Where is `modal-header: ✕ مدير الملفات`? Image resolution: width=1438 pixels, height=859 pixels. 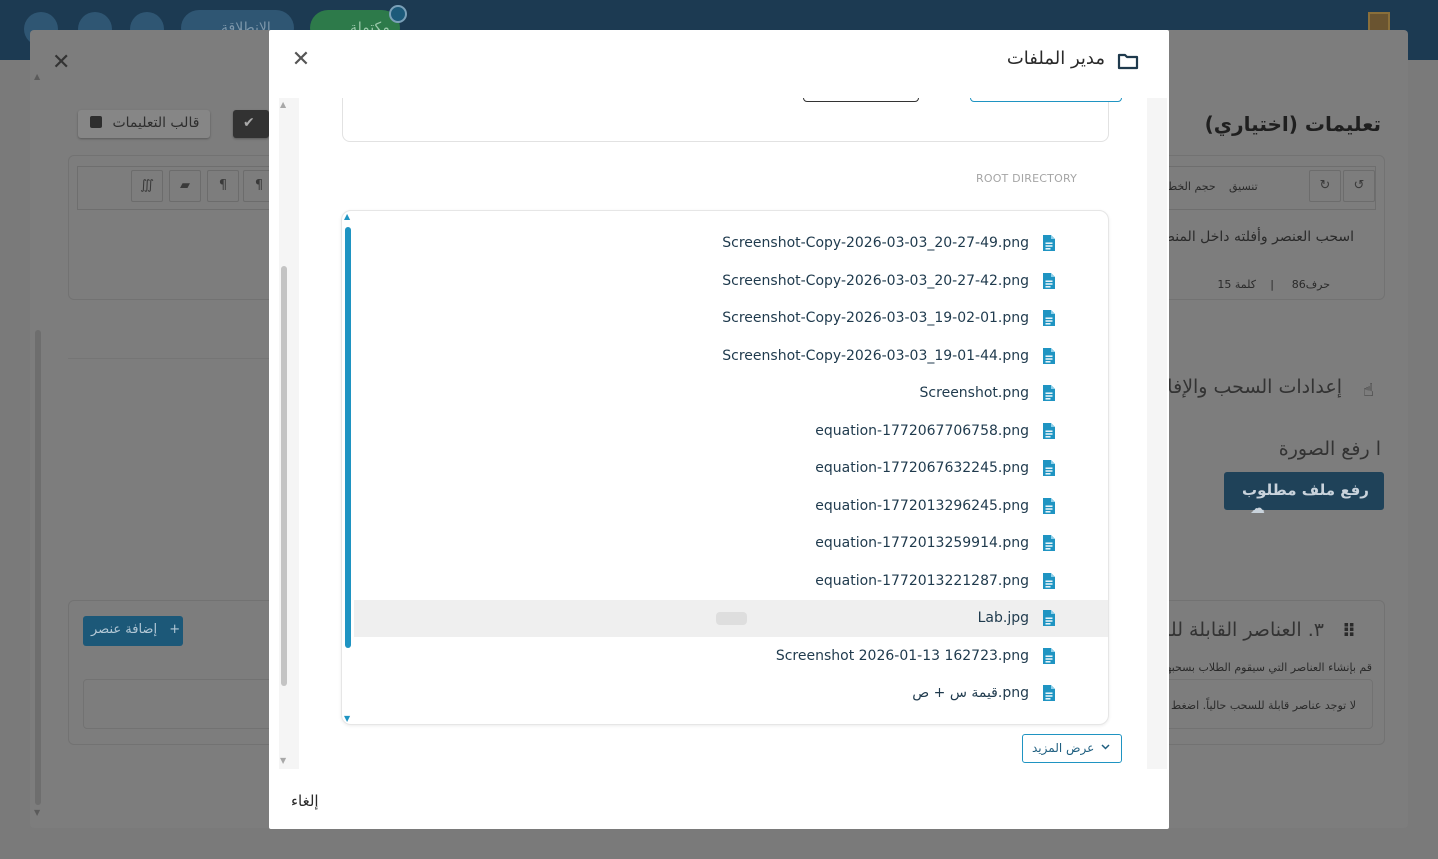 modal-header: ✕ مدير الملفات is located at coordinates (719, 64).